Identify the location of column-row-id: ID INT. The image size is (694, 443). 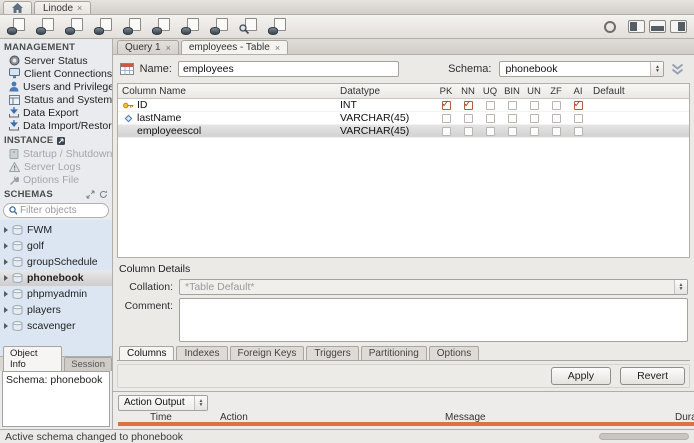
(403, 105).